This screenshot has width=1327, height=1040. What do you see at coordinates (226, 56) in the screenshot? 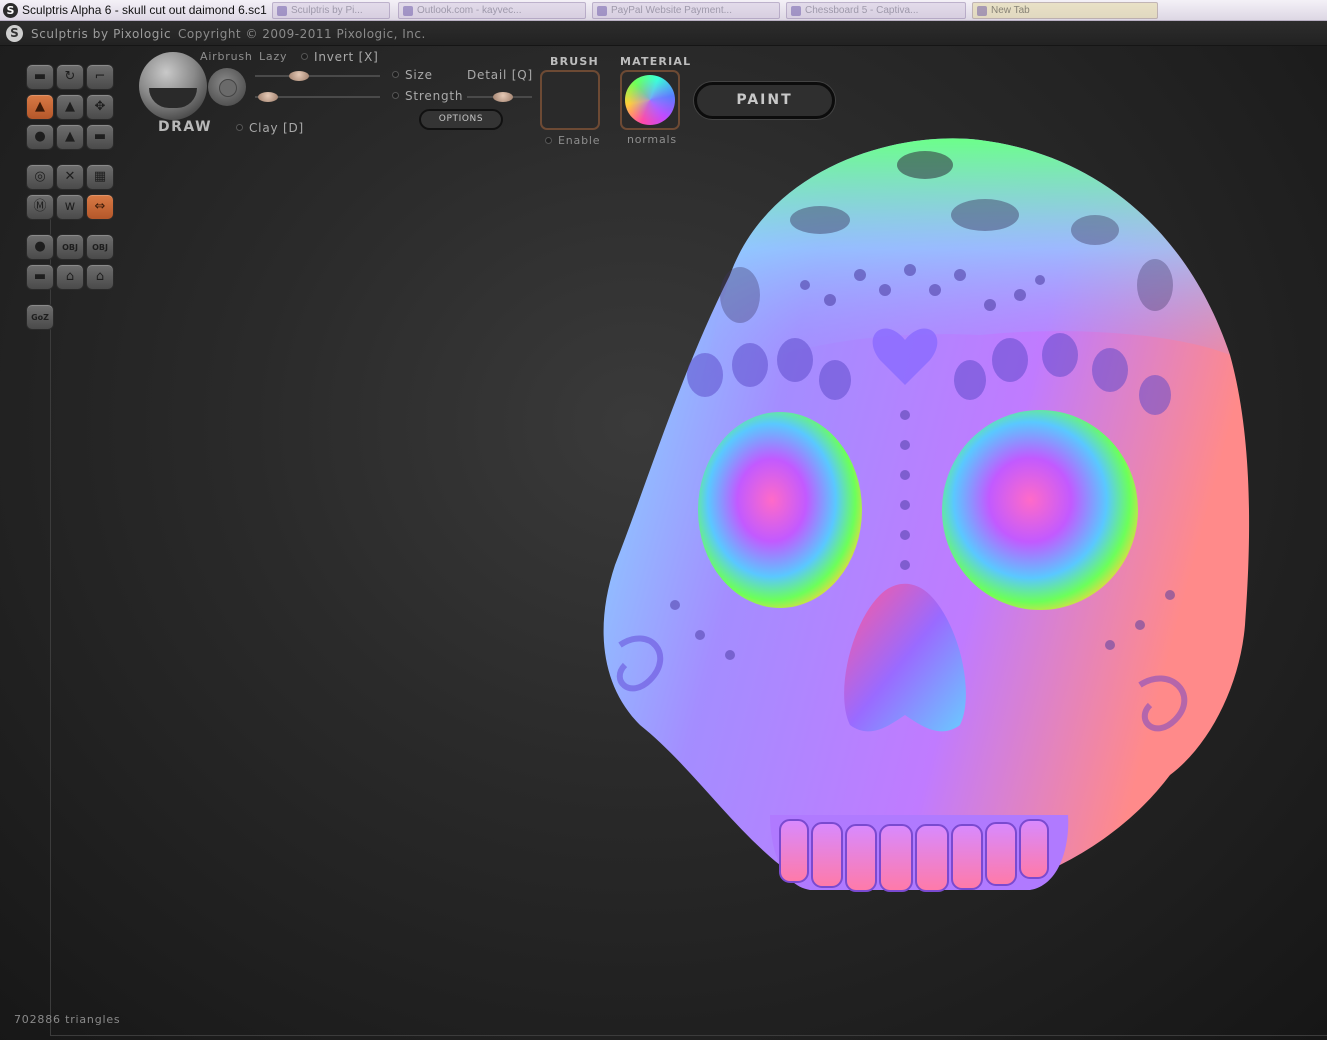
I see `airbrush-label: Airbrush` at bounding box center [226, 56].